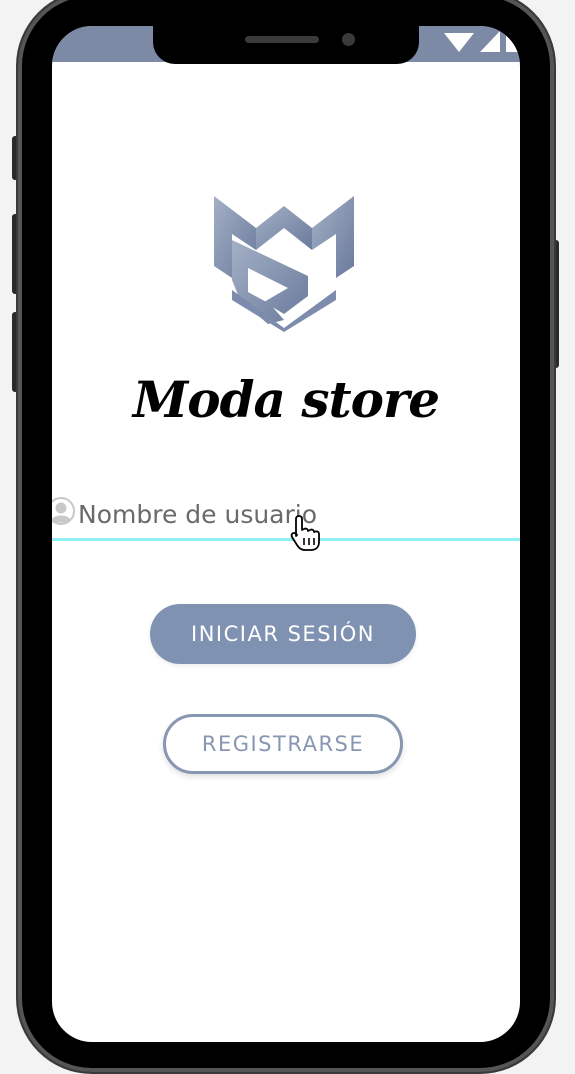 Image resolution: width=575 pixels, height=1074 pixels. Describe the element at coordinates (282, 39) in the screenshot. I see `speaker-grille` at that location.